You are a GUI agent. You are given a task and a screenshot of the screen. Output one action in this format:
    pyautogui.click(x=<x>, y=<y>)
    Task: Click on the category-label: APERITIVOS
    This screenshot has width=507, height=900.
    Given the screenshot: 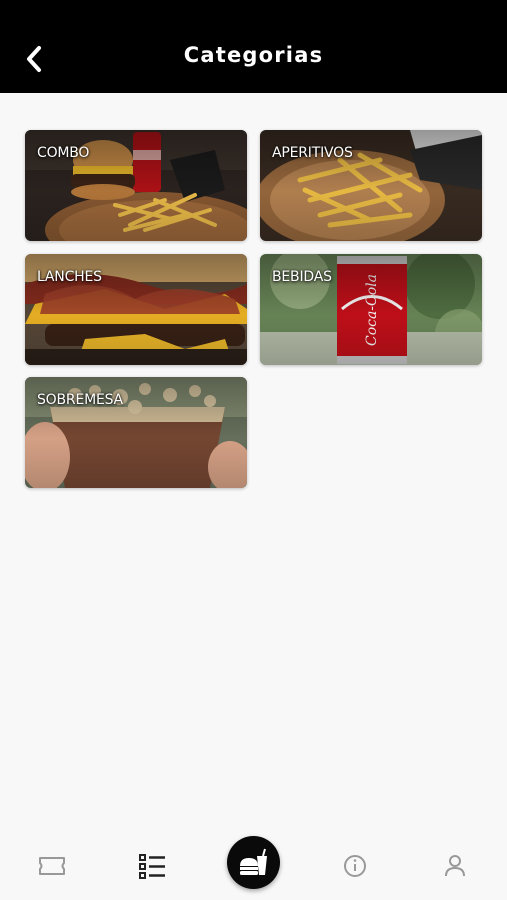 What is the action you would take?
    pyautogui.click(x=312, y=153)
    